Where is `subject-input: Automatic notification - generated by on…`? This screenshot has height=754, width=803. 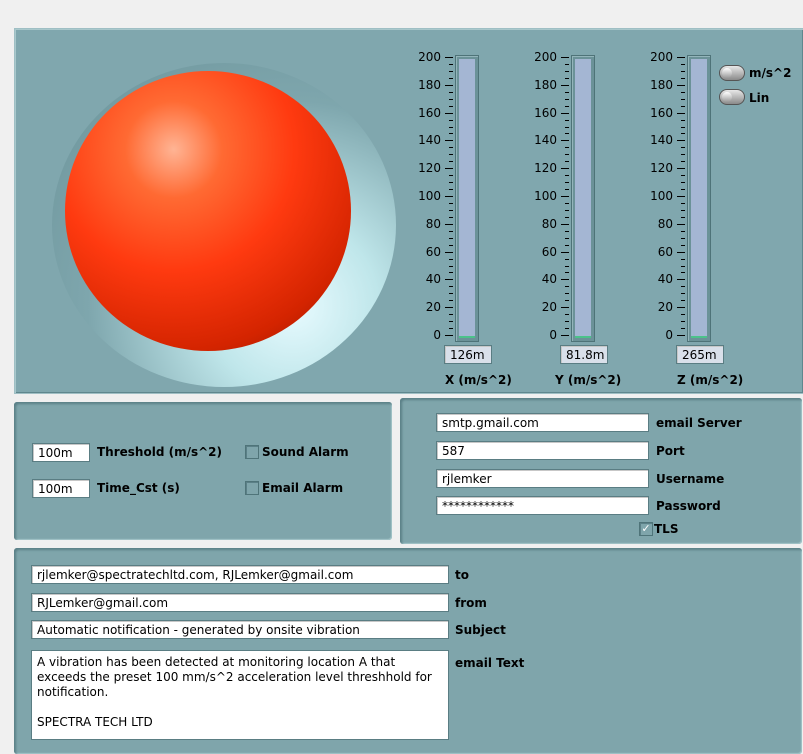
subject-input: Automatic notification - generated by on… is located at coordinates (240, 629).